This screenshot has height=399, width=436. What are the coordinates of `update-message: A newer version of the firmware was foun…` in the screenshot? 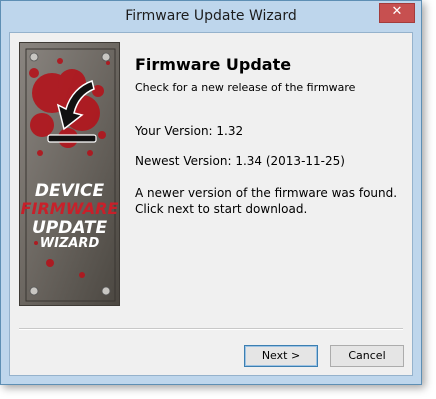 It's located at (266, 201).